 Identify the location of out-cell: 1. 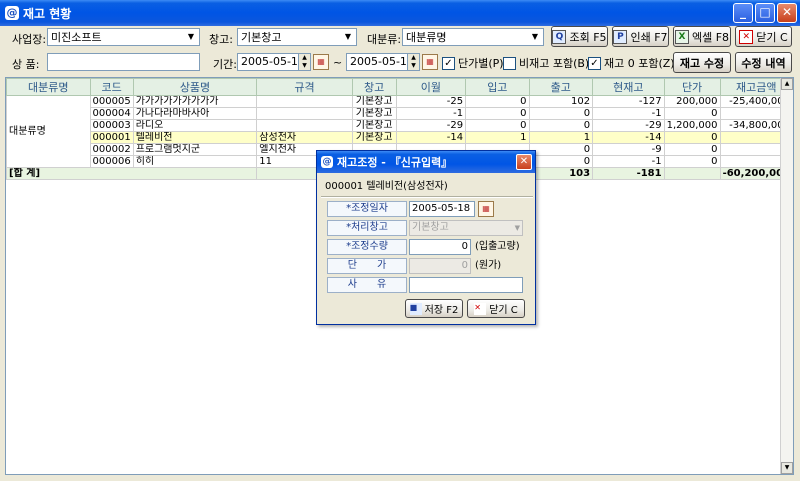
(561, 137).